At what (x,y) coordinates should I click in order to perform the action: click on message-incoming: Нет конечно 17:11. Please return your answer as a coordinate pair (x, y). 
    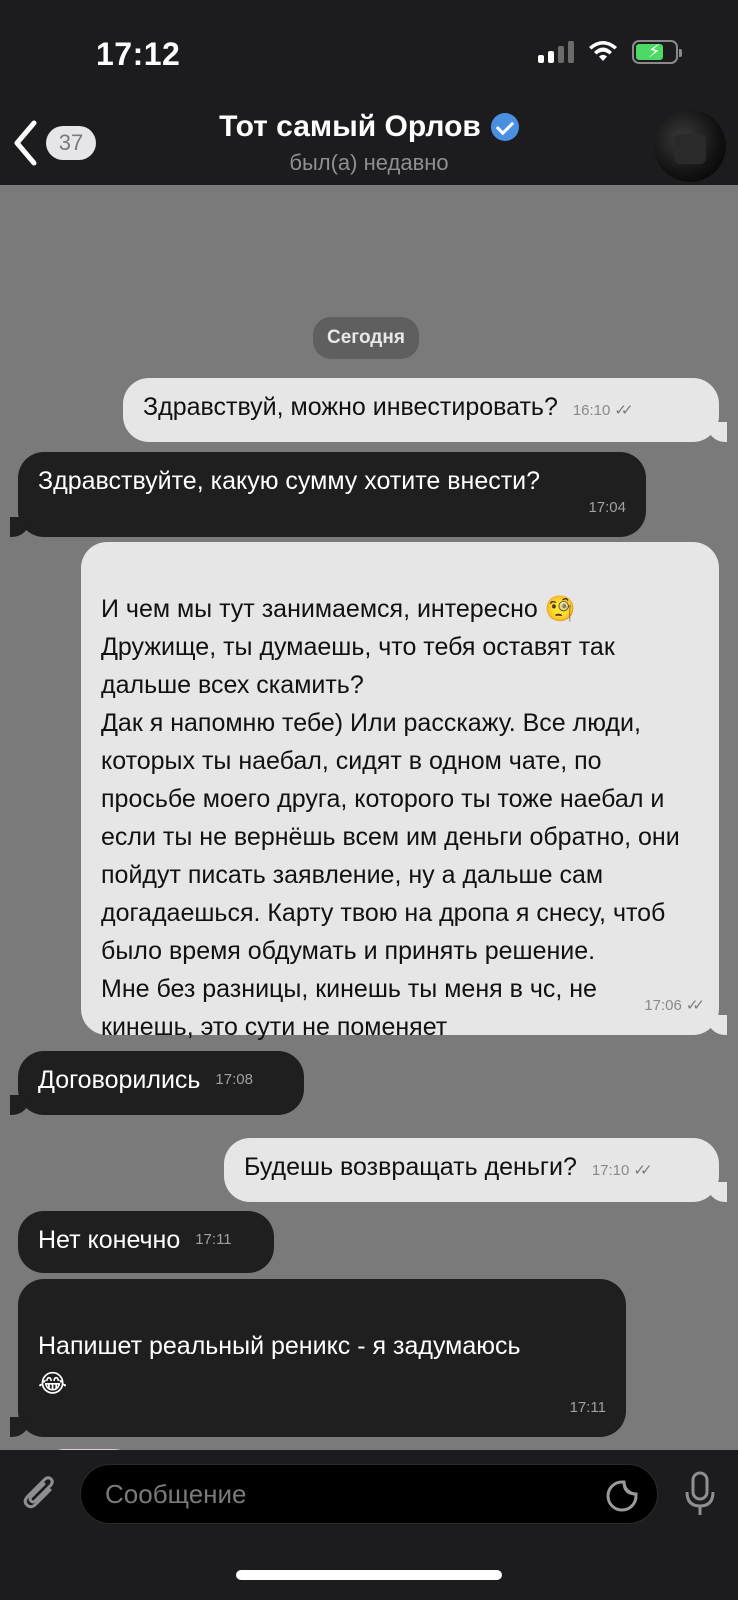
    Looking at the image, I should click on (146, 1242).